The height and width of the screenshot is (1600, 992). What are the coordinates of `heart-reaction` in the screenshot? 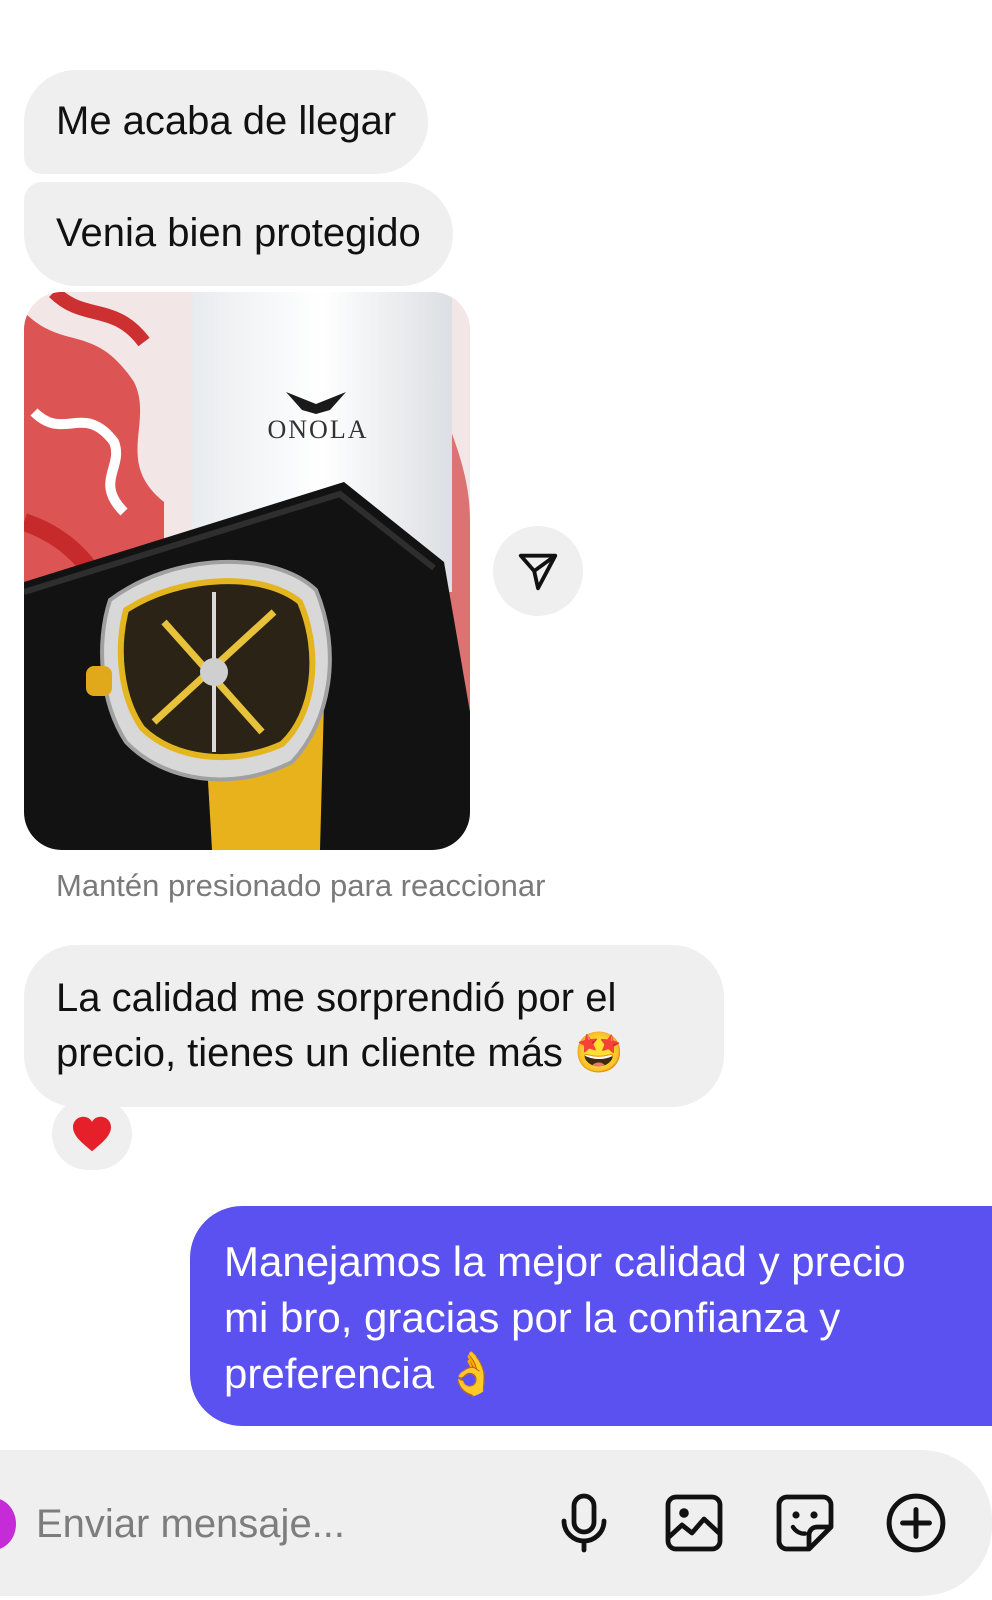 It's located at (92, 1134).